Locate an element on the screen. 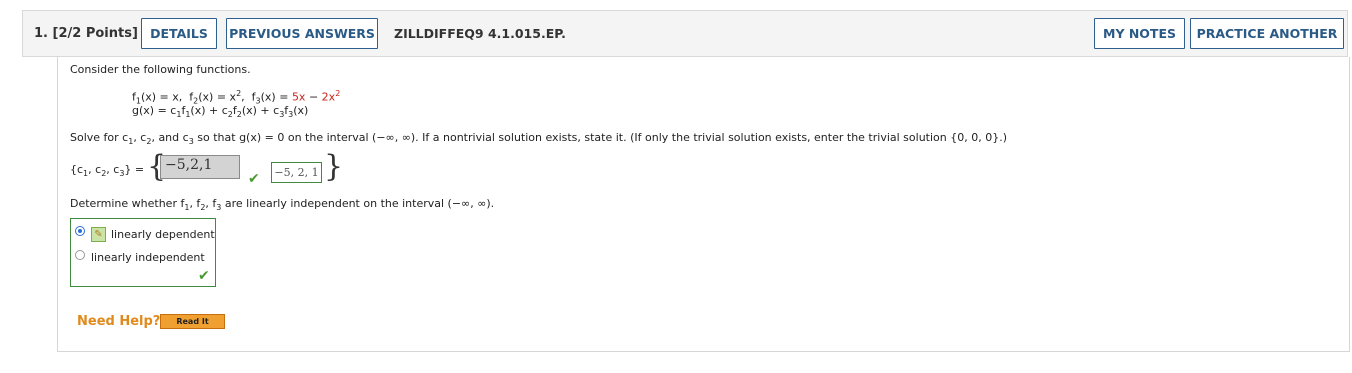  radio-linearly-independent is located at coordinates (80, 255).